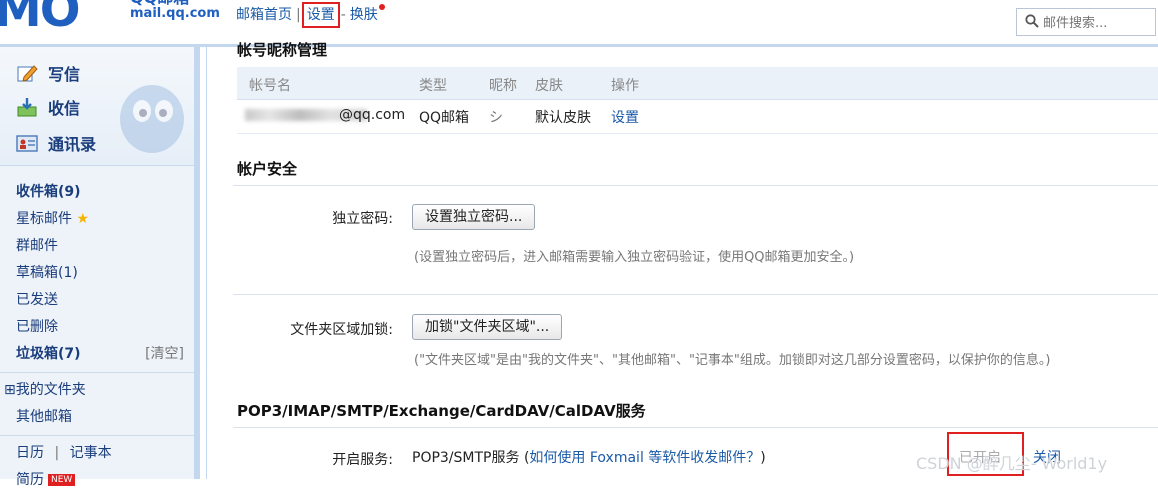 The image size is (1158, 494). What do you see at coordinates (48, 192) in the screenshot?
I see `folder-inbox-label: 收件箱(9)` at bounding box center [48, 192].